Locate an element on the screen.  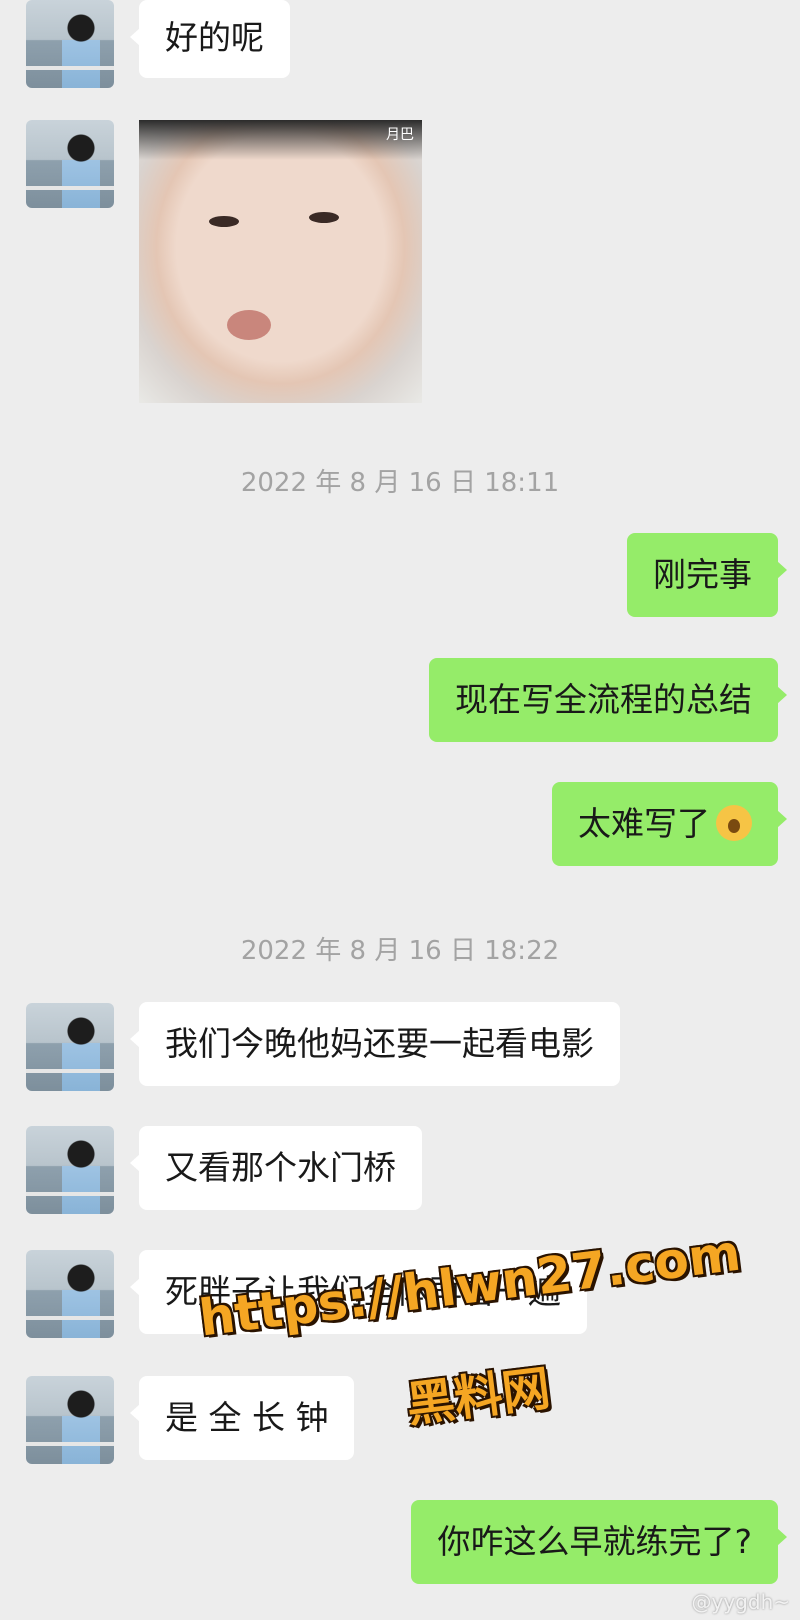
message-bubble: 刚完事 is located at coordinates (707, 575).